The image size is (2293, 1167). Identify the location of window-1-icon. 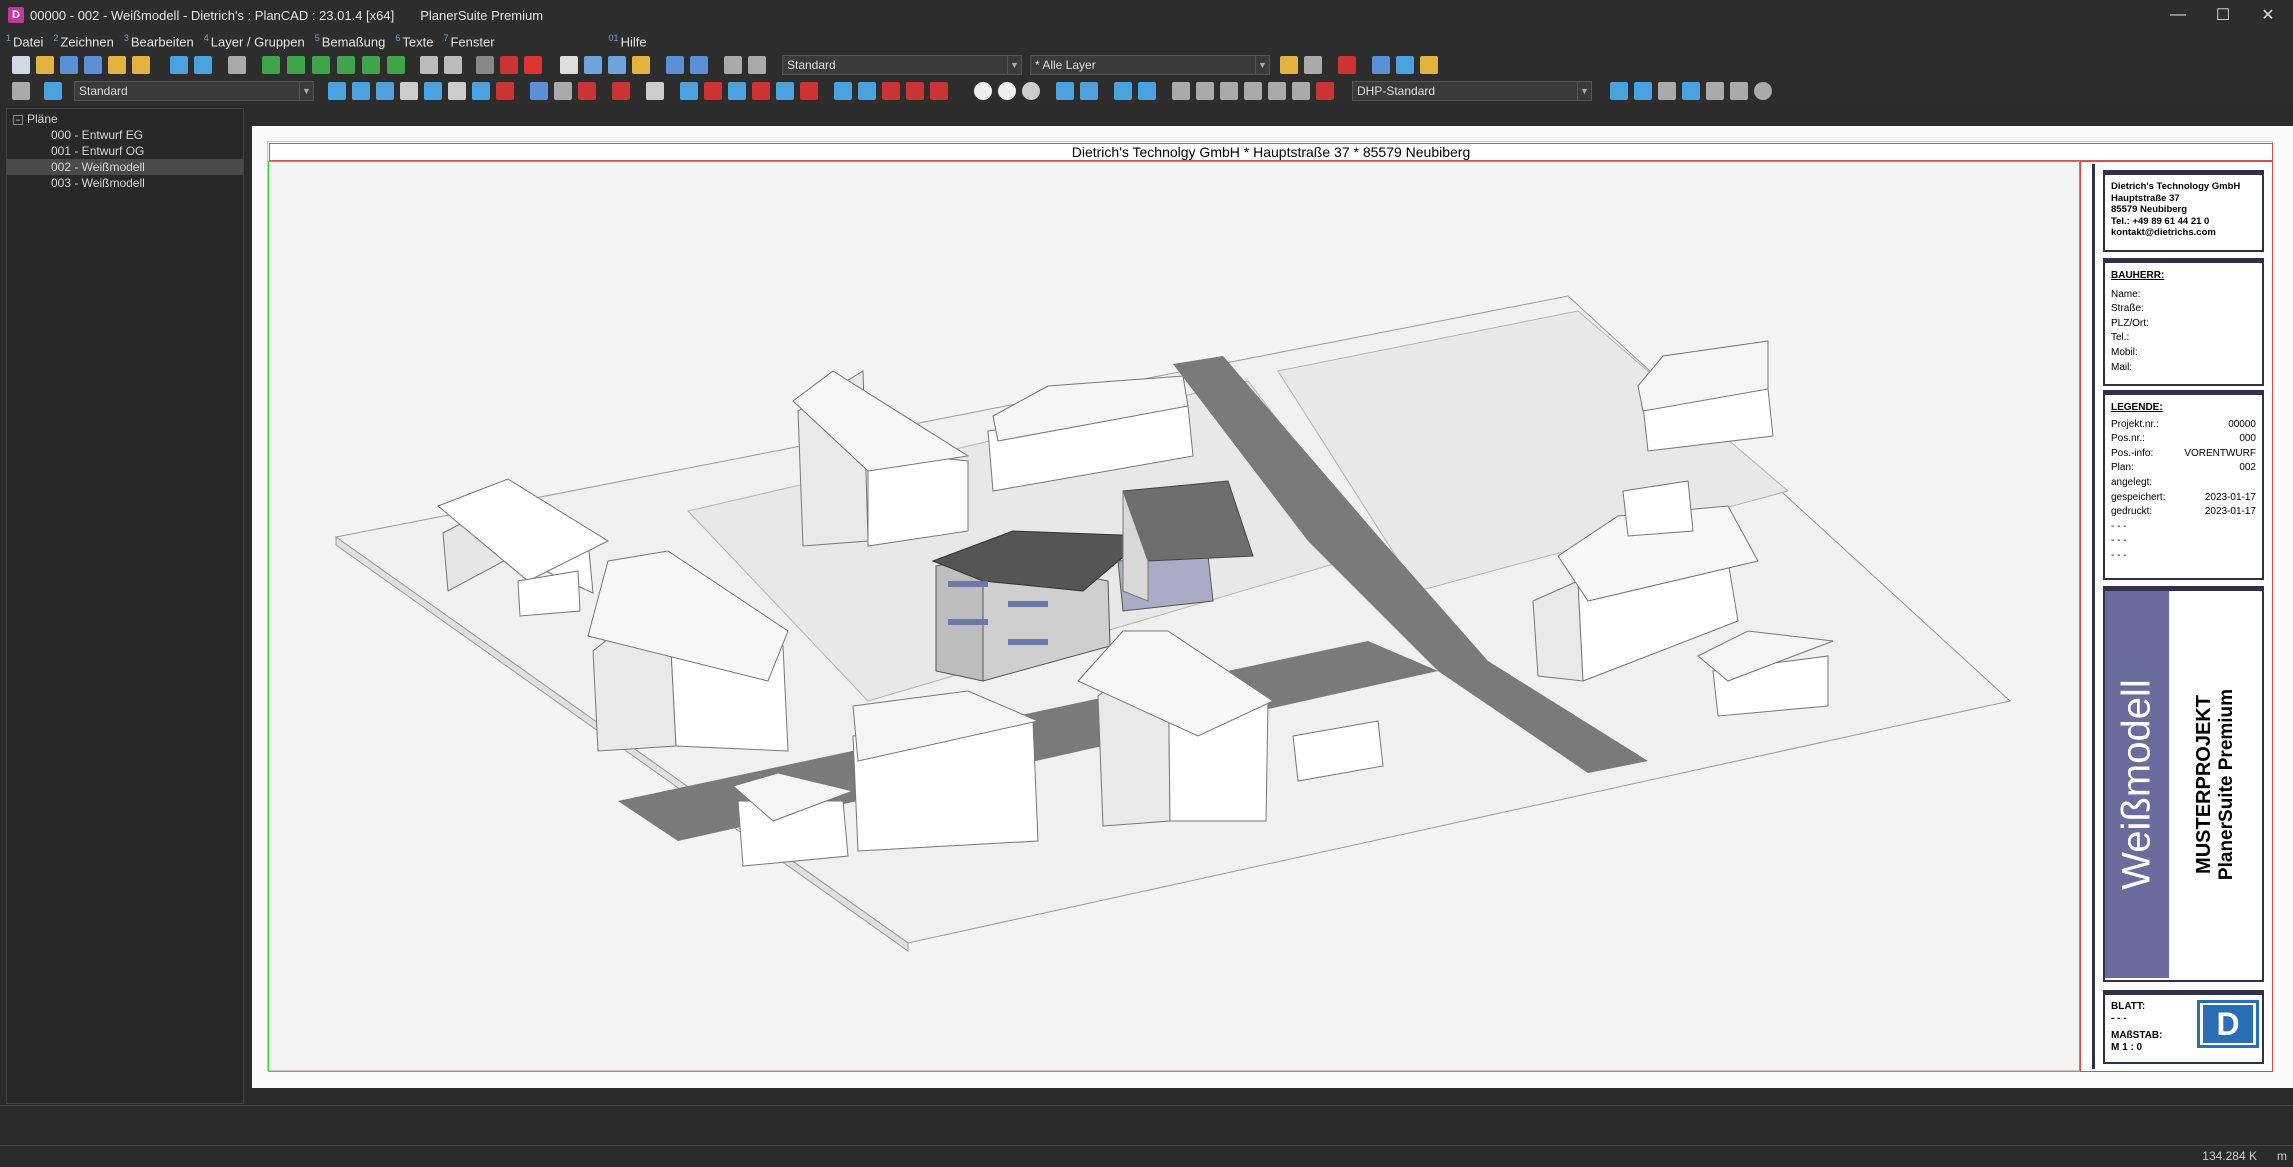
(675, 65).